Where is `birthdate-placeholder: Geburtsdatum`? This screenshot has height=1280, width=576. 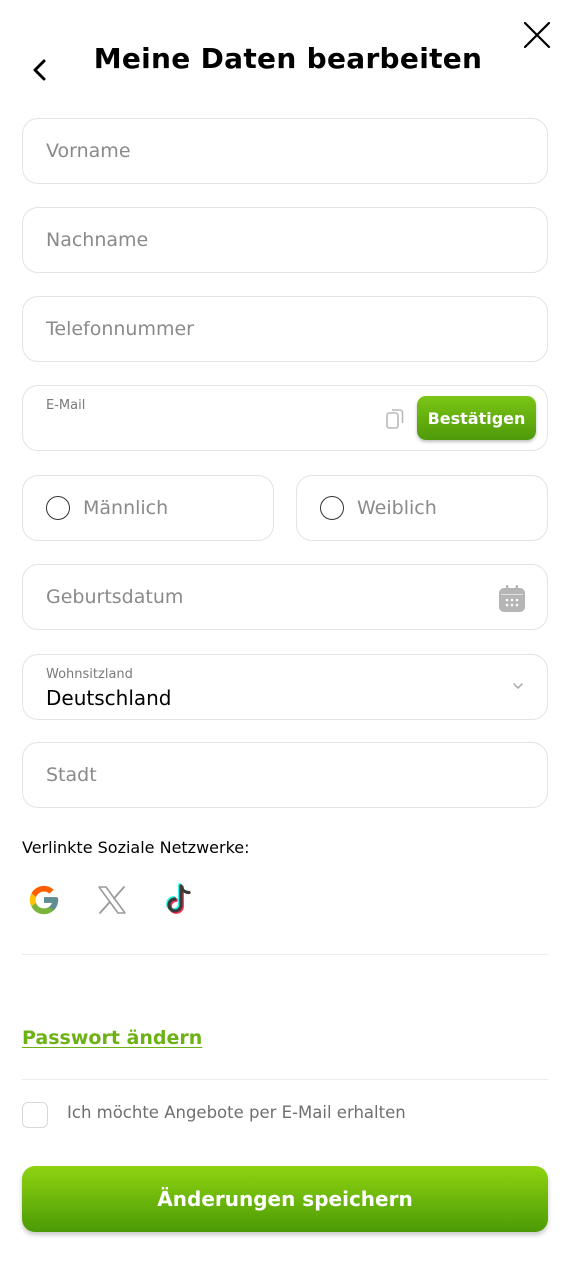 birthdate-placeholder: Geburtsdatum is located at coordinates (115, 597).